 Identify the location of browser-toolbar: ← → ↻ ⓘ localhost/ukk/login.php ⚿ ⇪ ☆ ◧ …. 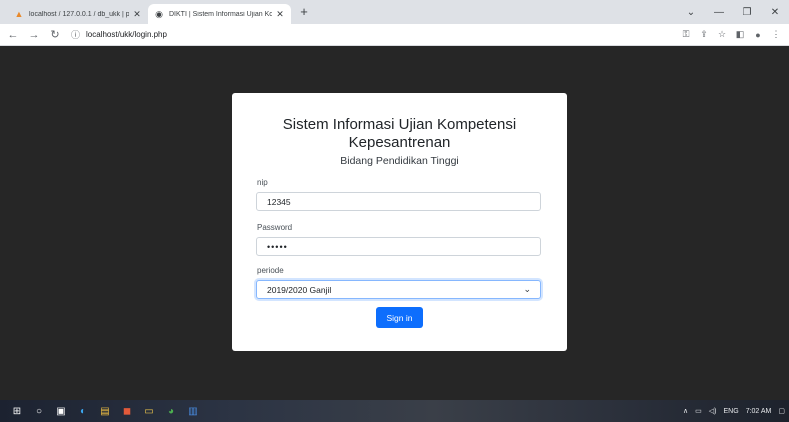
(394, 35).